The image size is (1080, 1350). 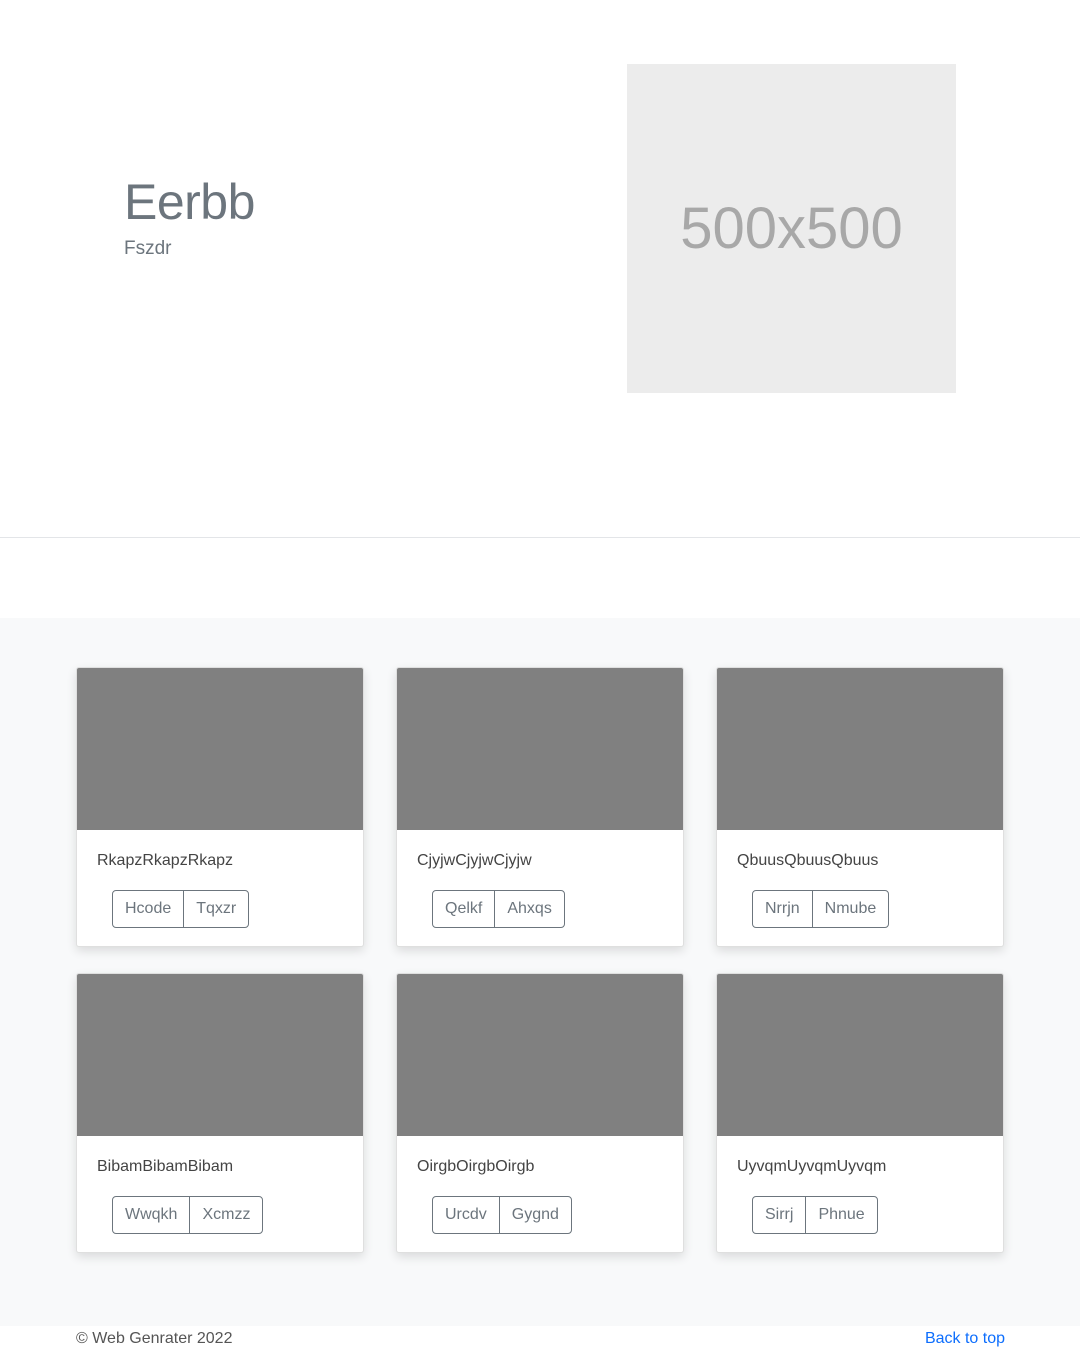 What do you see at coordinates (464, 909) in the screenshot?
I see `card-button-view: Qelkf` at bounding box center [464, 909].